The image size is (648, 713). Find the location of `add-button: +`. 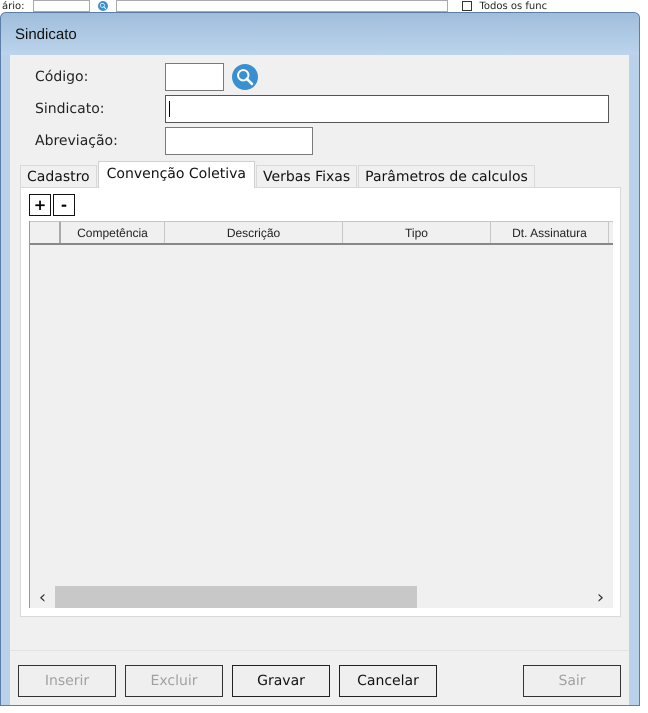

add-button: + is located at coordinates (40, 205).